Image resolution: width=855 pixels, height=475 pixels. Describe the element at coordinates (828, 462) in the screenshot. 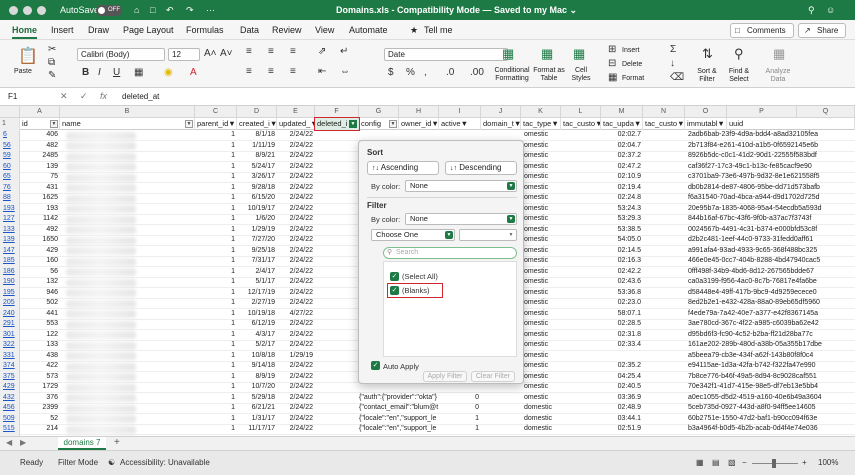

I see `zoom-level: 100%` at that location.